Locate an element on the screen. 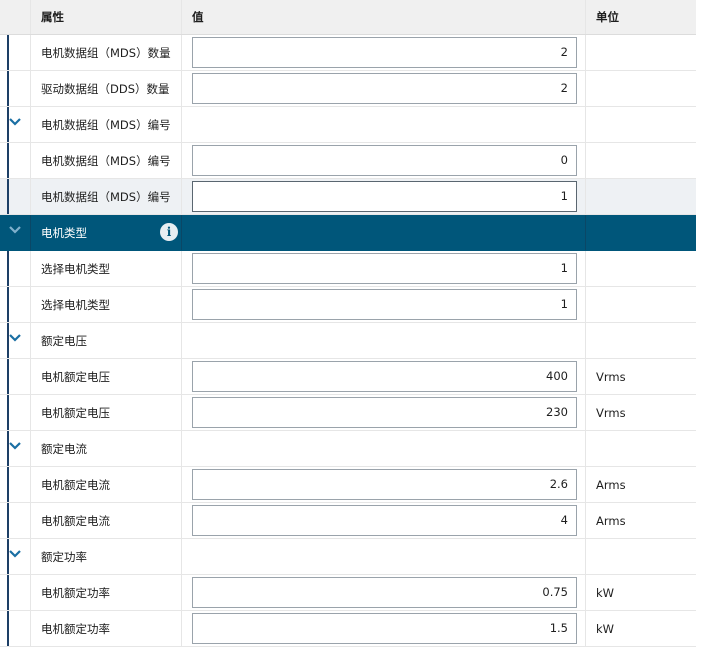  param-row: 电机数据组（MDS）编号 0 is located at coordinates (348, 161).